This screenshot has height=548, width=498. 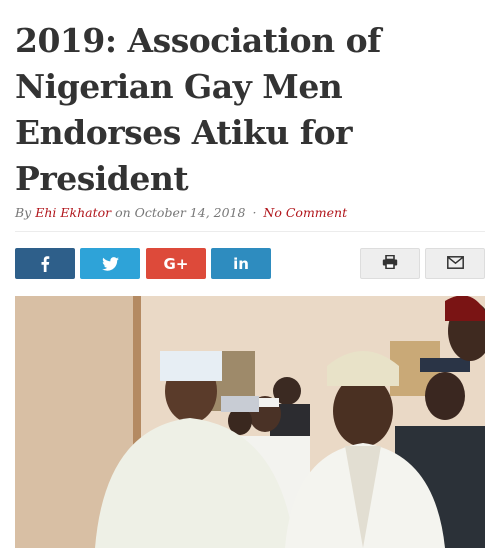 I want to click on email-button, so click(x=455, y=263).